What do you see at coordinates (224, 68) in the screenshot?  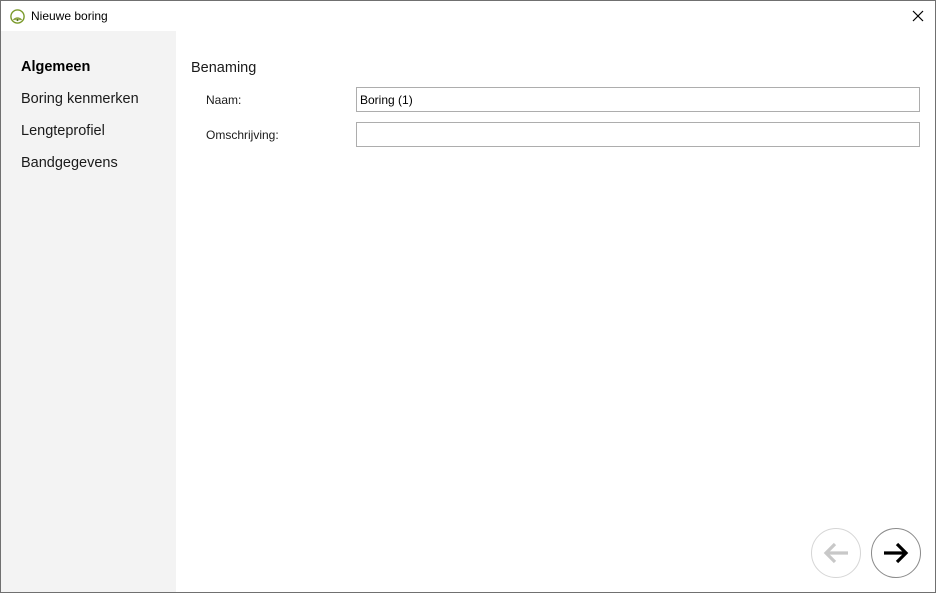 I see `section-title: Benaming` at bounding box center [224, 68].